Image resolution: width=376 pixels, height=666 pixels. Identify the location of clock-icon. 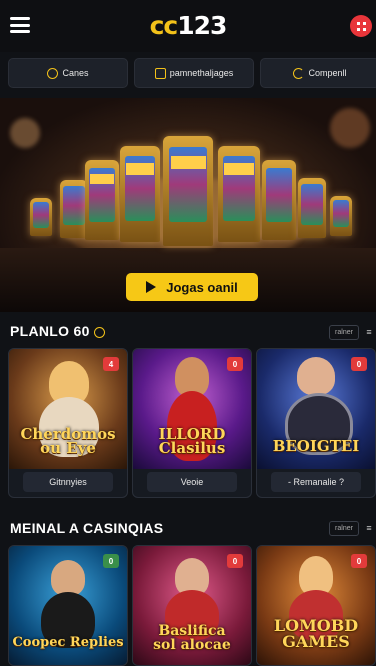
(53, 73).